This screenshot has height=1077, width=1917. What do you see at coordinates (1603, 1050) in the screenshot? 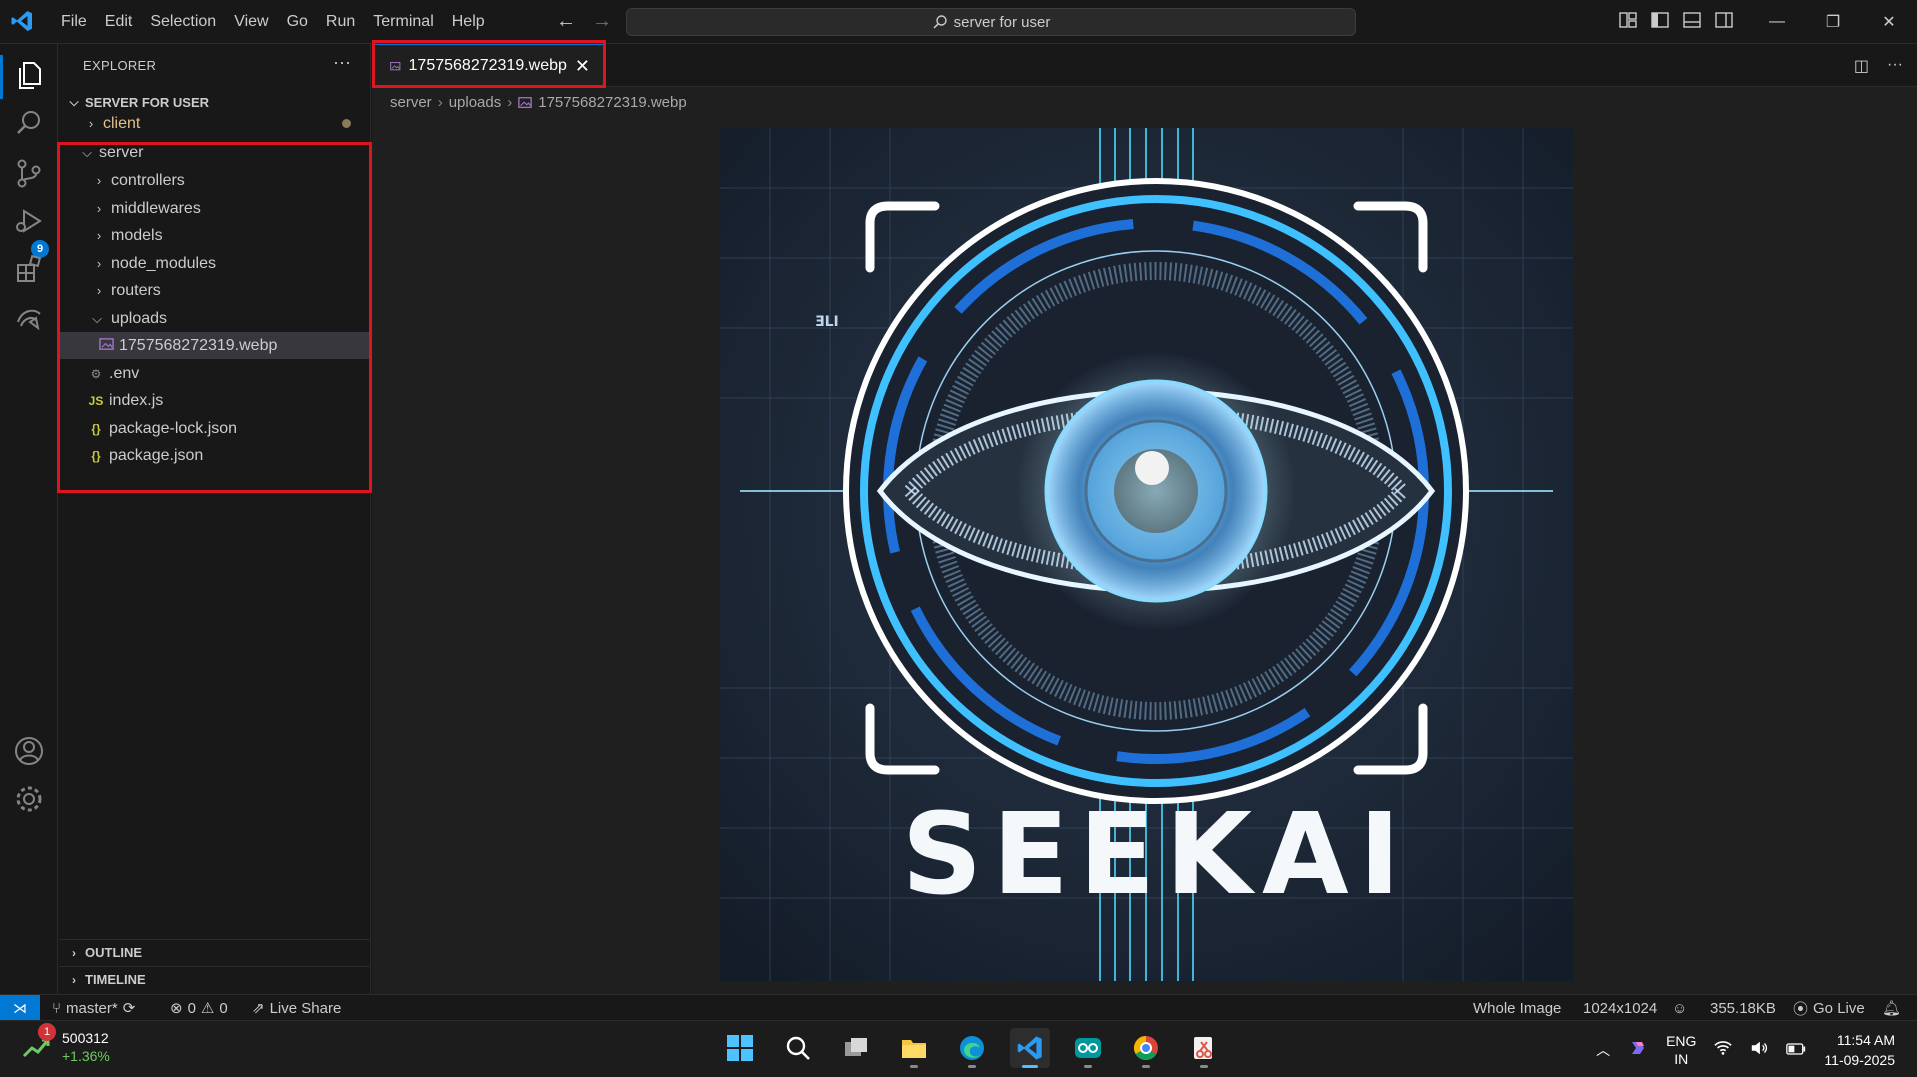
I see `chevron-up-icon: ︿` at bounding box center [1603, 1050].